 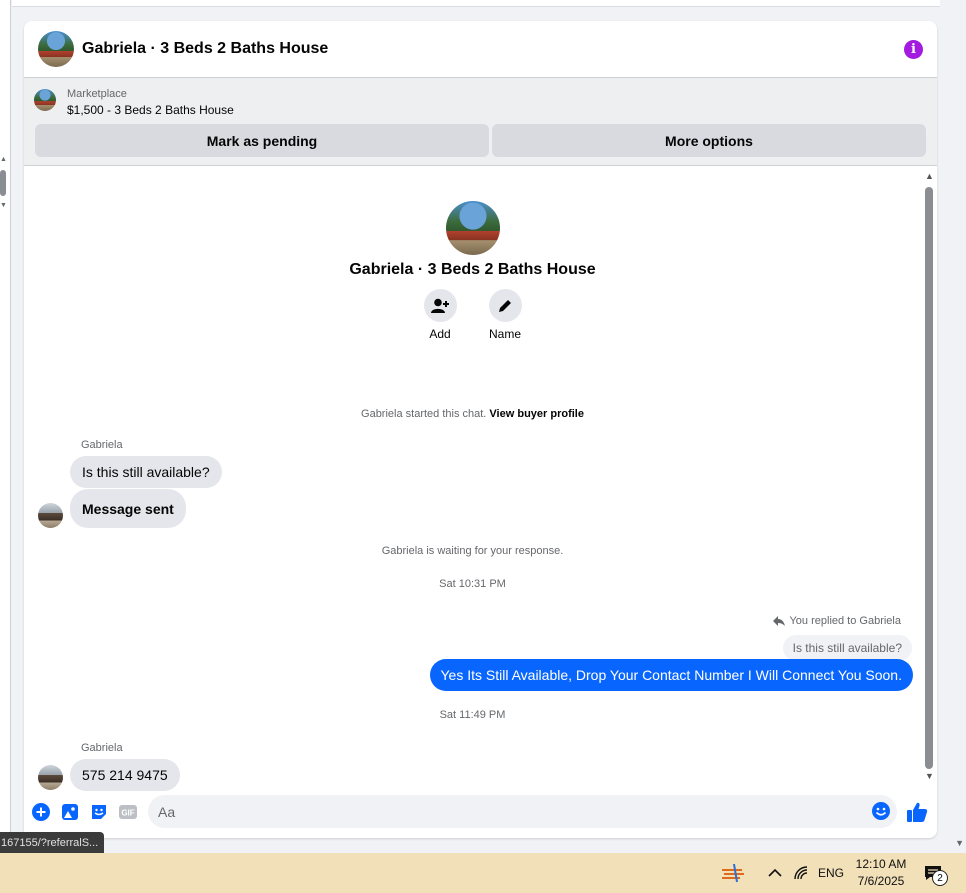 What do you see at coordinates (775, 873) in the screenshot?
I see `chevron-up-icon` at bounding box center [775, 873].